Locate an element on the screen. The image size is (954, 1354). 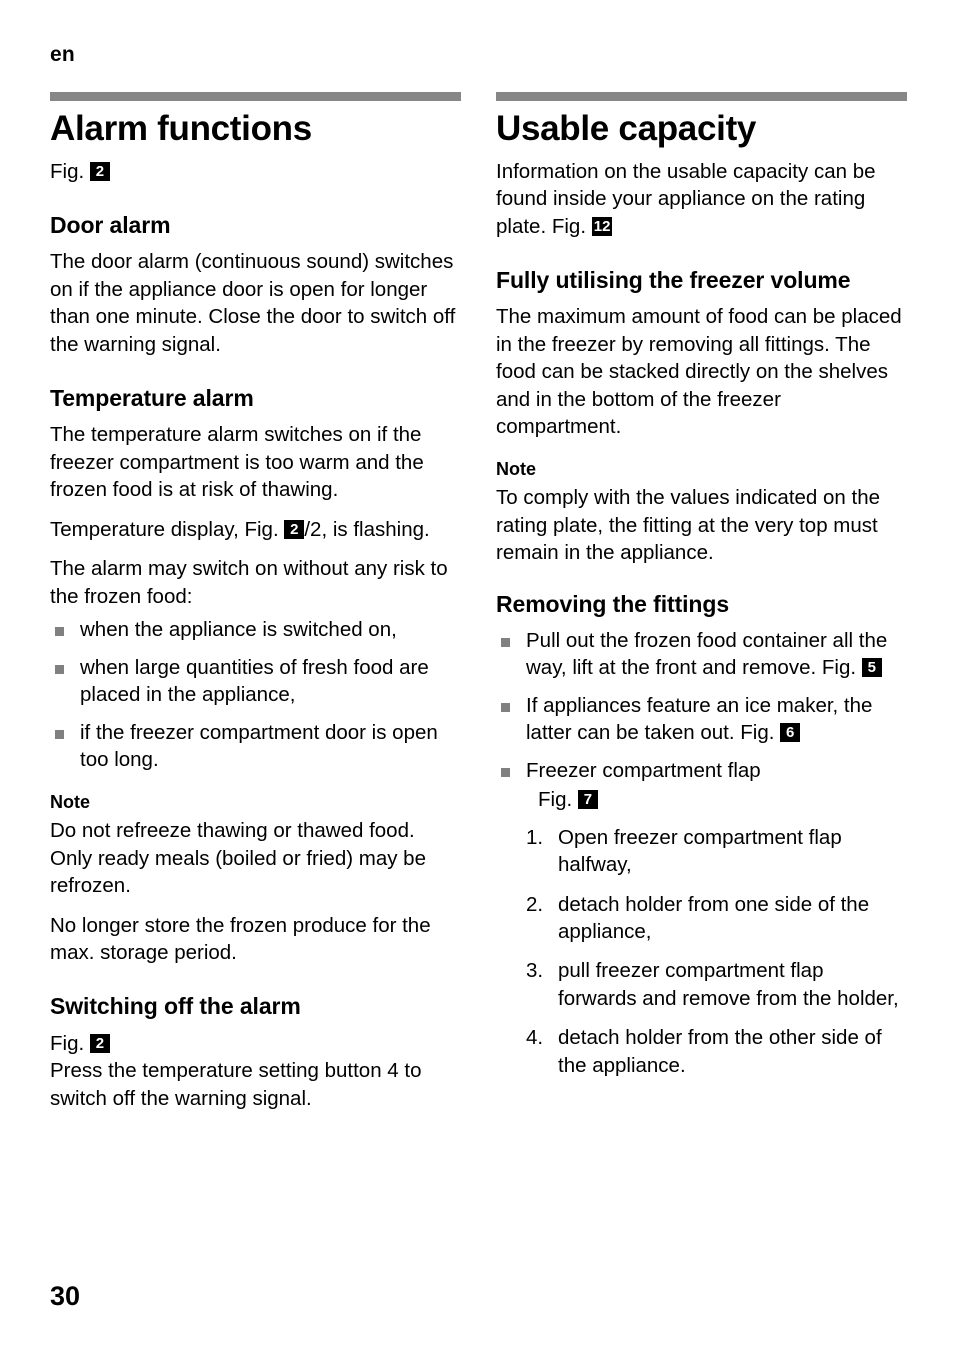
list-item: when the appliance is switched on, is located at coordinates (255, 629).